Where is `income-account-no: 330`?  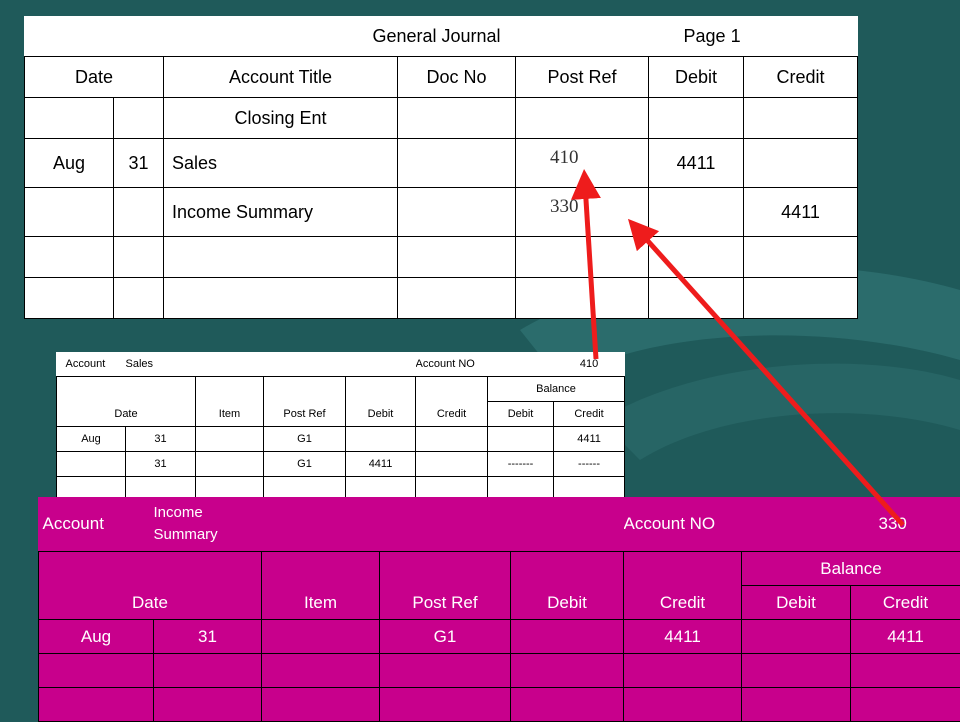 income-account-no: 330 is located at coordinates (905, 524).